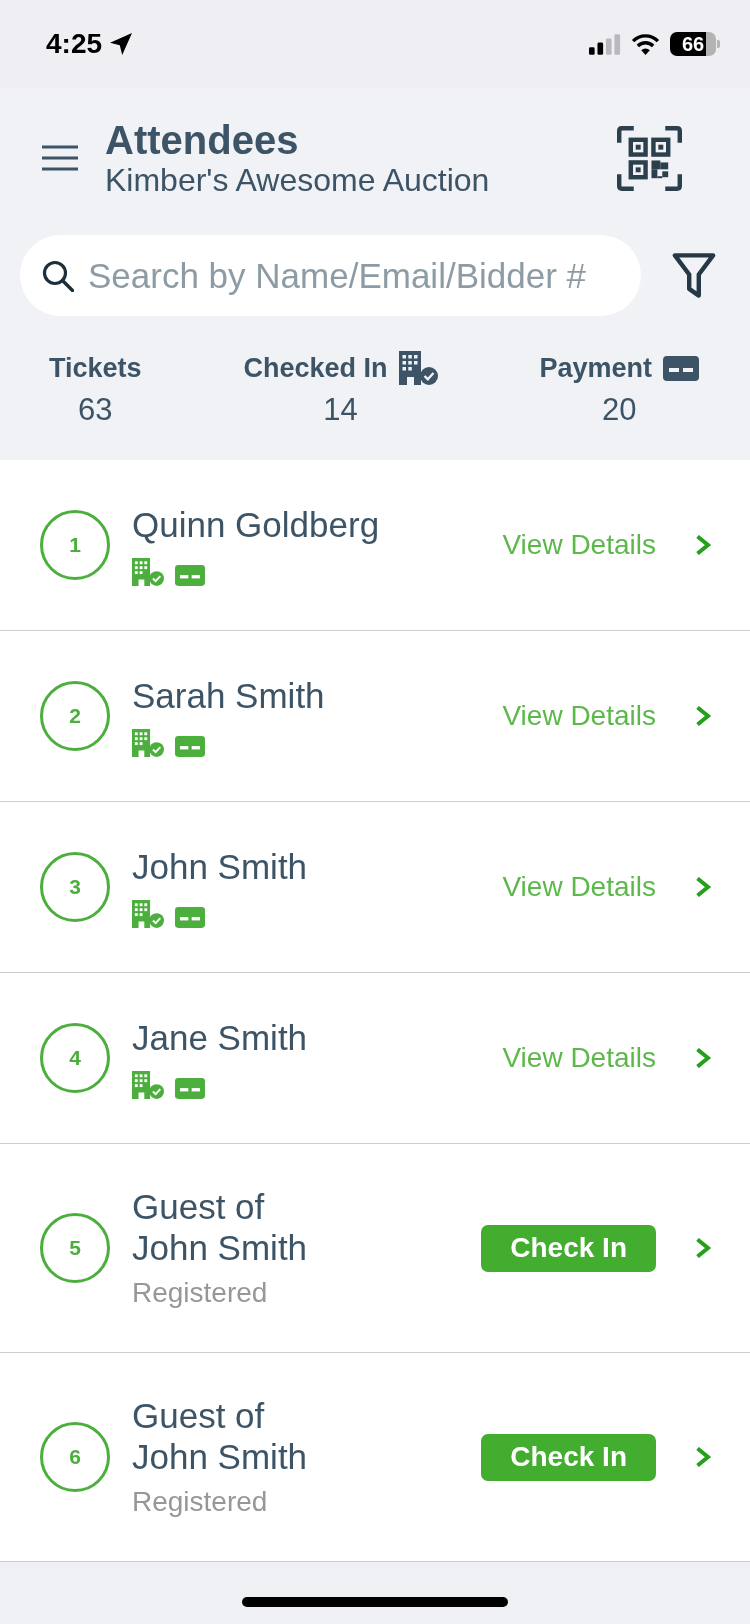  I want to click on bidder-number: 1, so click(75, 545).